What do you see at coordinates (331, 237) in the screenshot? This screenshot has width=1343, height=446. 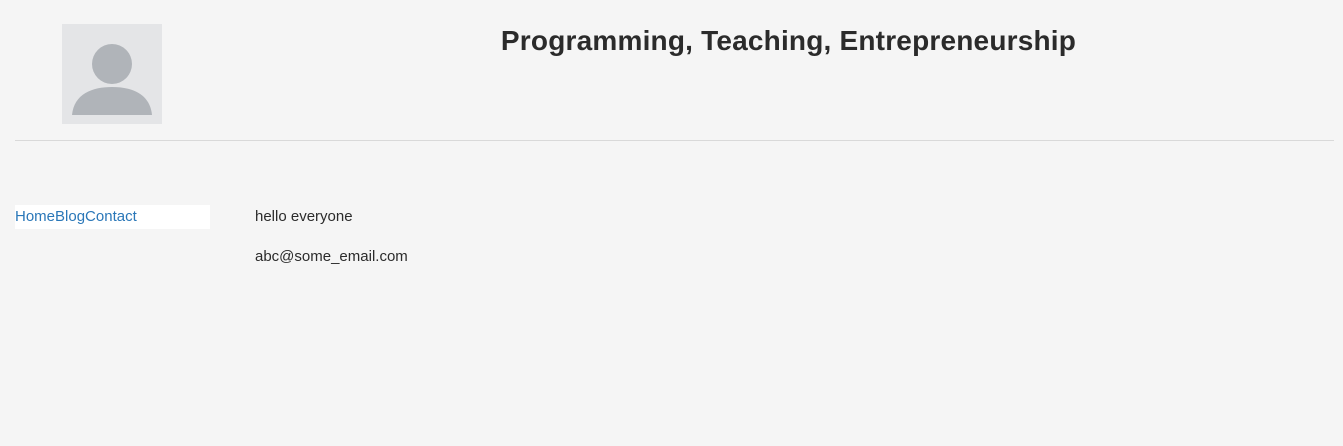 I see `main-content: hello everyone abc@some_email.com` at bounding box center [331, 237].